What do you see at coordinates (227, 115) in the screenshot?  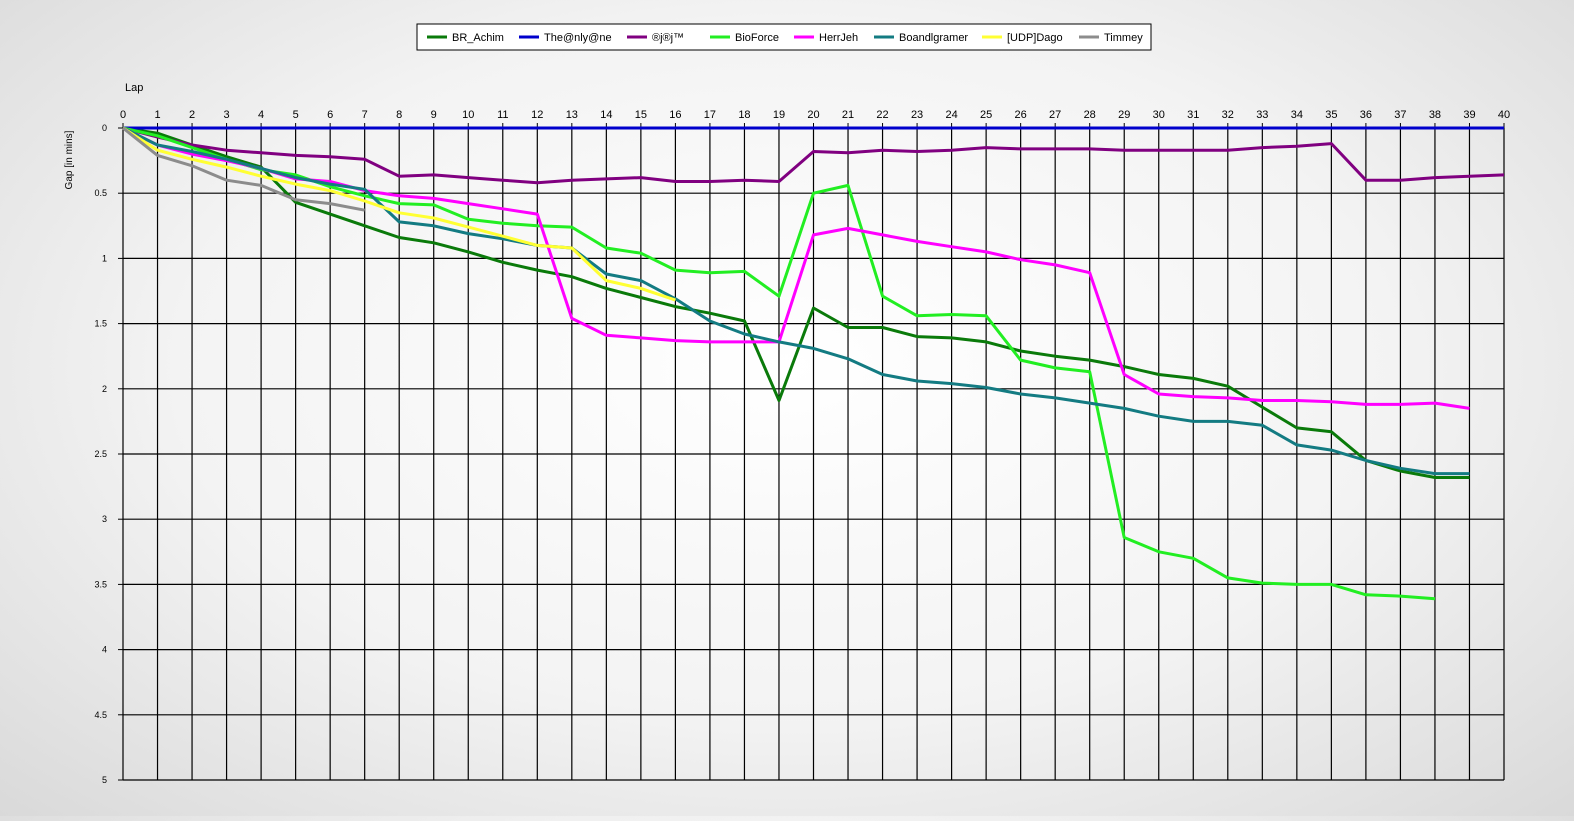 I see `x-tick-label: 3` at bounding box center [227, 115].